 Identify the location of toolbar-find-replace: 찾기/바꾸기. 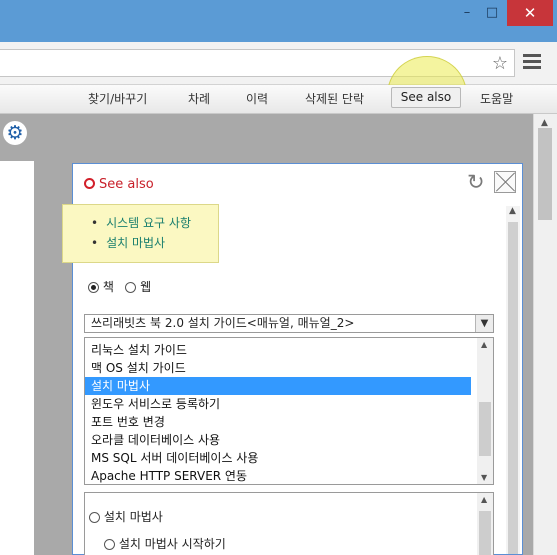
(117, 98).